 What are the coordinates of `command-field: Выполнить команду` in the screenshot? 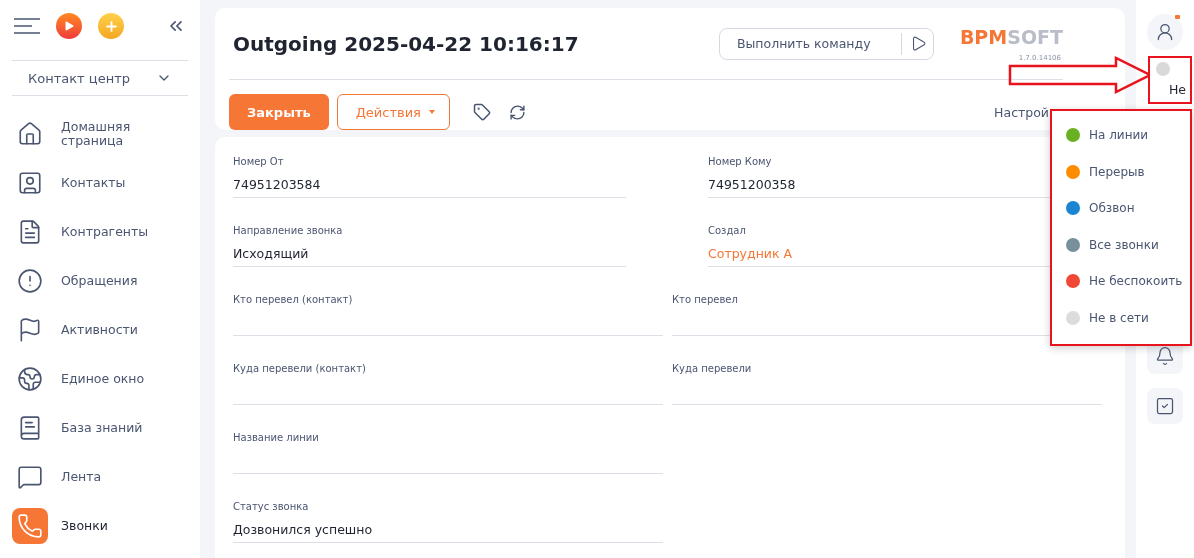 It's located at (826, 43).